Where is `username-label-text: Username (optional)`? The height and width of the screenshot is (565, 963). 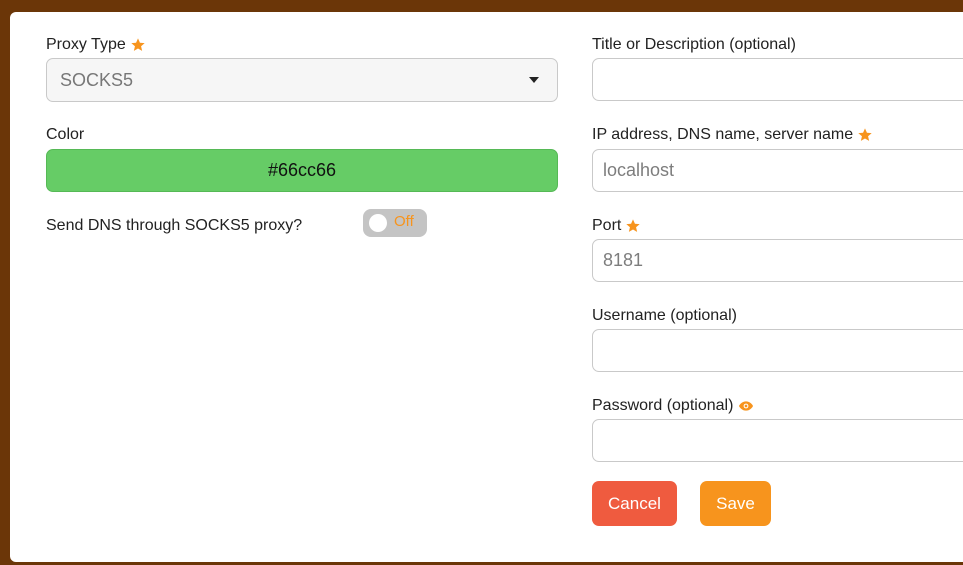
username-label-text: Username (optional) is located at coordinates (664, 315).